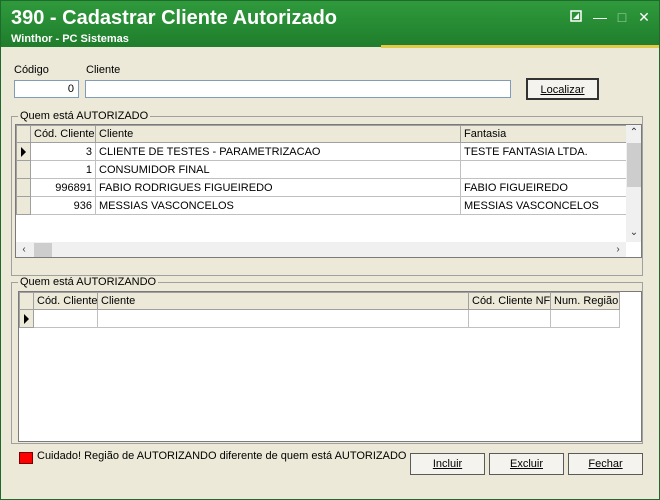  Describe the element at coordinates (65, 318) in the screenshot. I see `cell-cod` at that location.